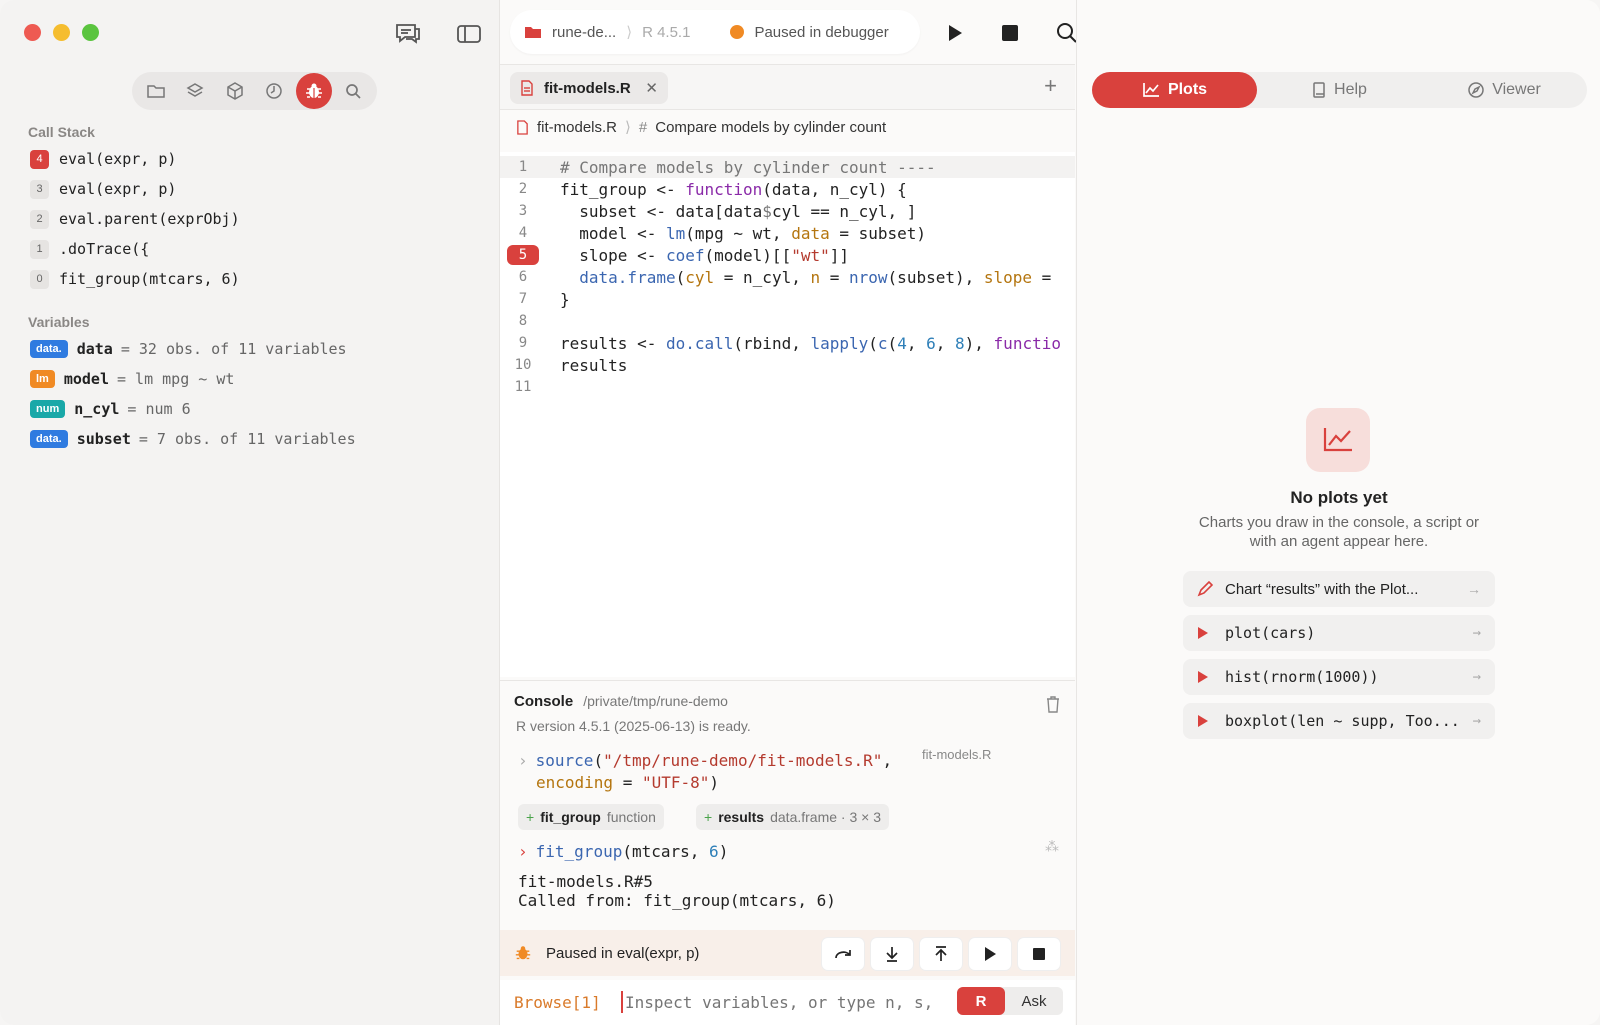 The image size is (1600, 1025). Describe the element at coordinates (110, 409) in the screenshot. I see `variable-row: num n_cyl = num 6` at that location.